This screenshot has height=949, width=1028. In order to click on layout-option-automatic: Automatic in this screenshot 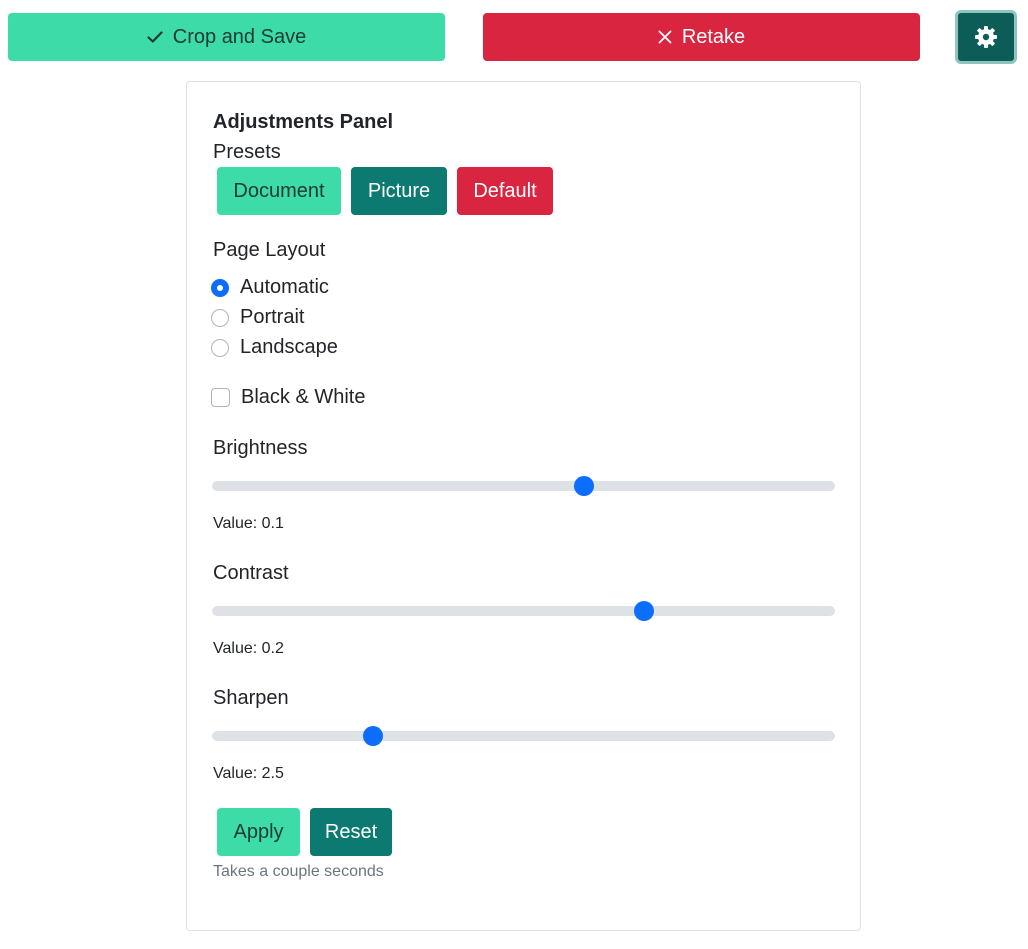, I will do `click(270, 287)`.